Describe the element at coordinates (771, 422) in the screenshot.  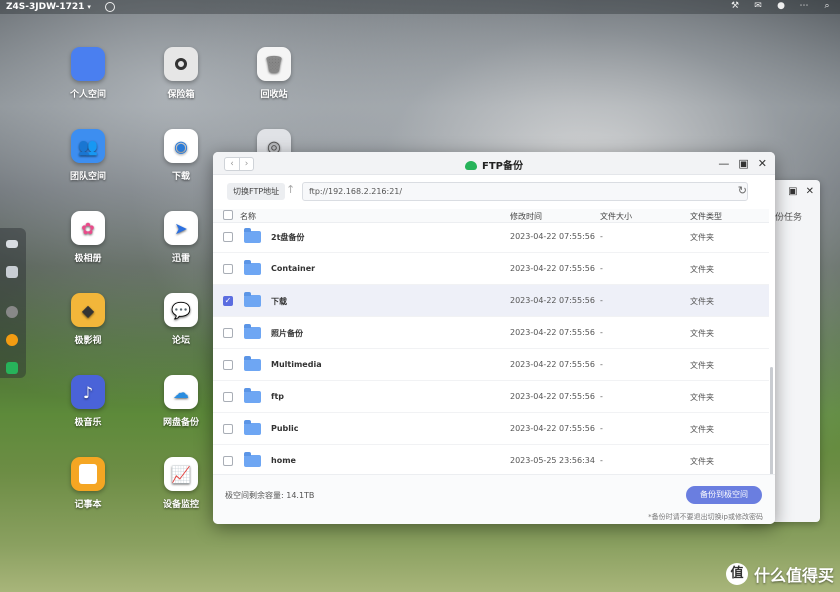
I see `scrollbar` at that location.